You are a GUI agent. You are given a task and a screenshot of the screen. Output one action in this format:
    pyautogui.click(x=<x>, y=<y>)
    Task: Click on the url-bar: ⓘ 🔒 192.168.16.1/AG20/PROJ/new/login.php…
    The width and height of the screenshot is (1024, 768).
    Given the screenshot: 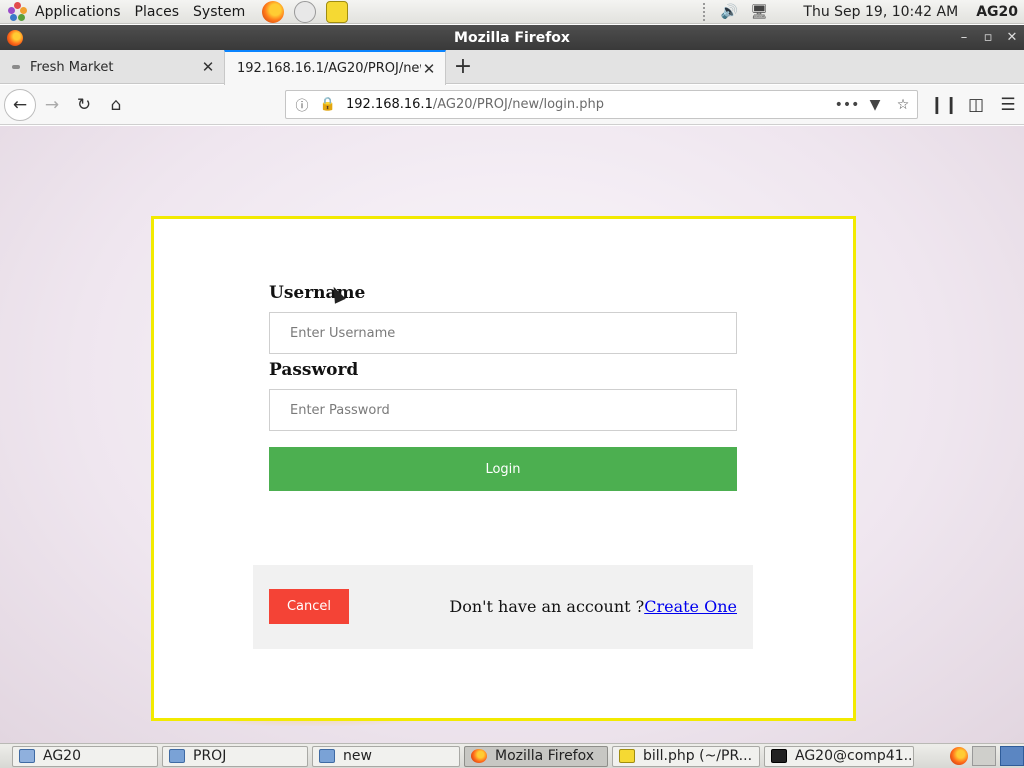 What is the action you would take?
    pyautogui.click(x=601, y=104)
    